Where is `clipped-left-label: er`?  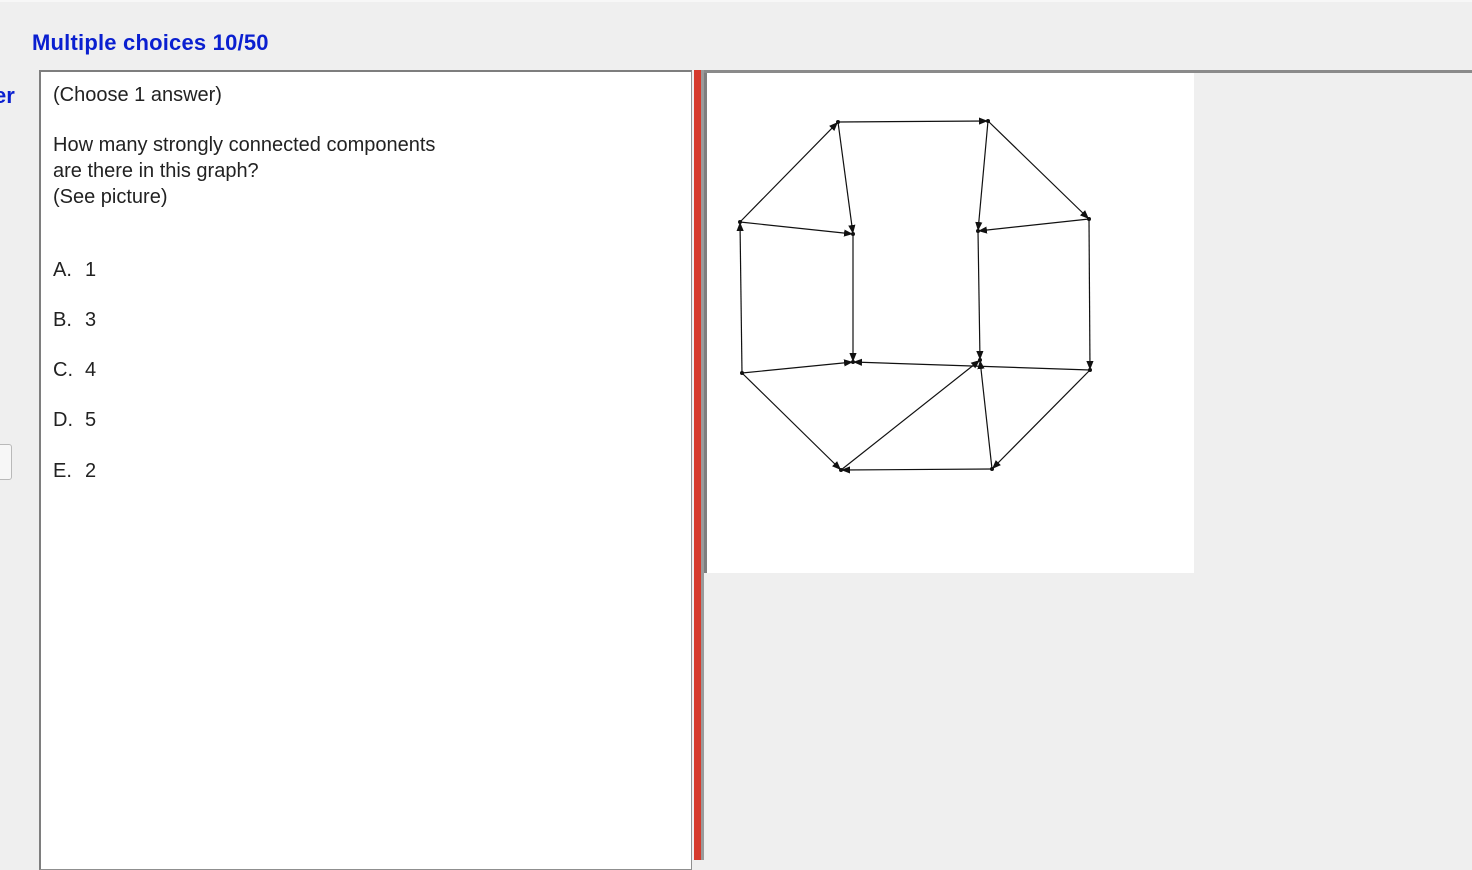 clipped-left-label: er is located at coordinates (7, 95).